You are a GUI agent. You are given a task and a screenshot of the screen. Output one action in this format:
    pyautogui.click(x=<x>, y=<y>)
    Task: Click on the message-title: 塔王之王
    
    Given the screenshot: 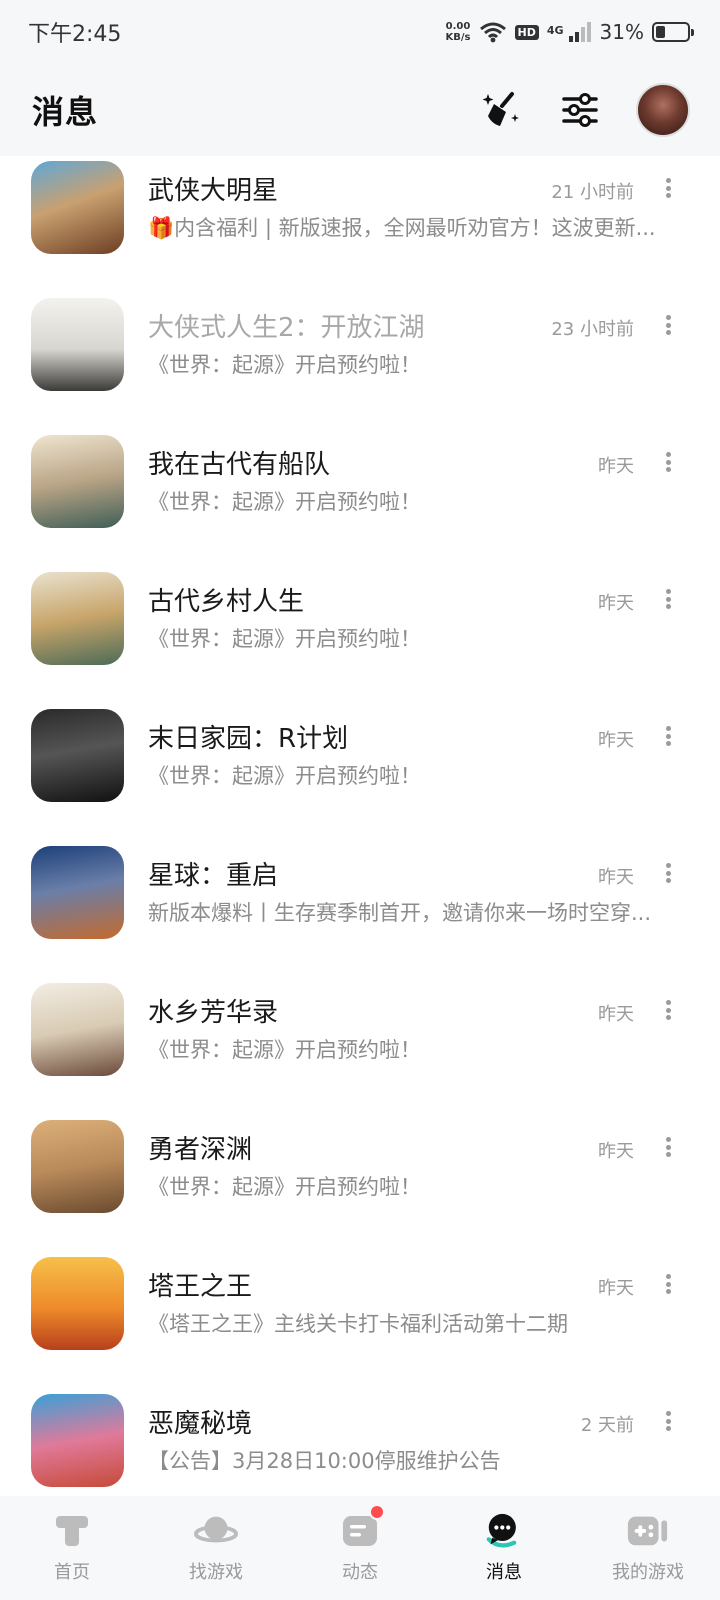 What is the action you would take?
    pyautogui.click(x=200, y=1287)
    